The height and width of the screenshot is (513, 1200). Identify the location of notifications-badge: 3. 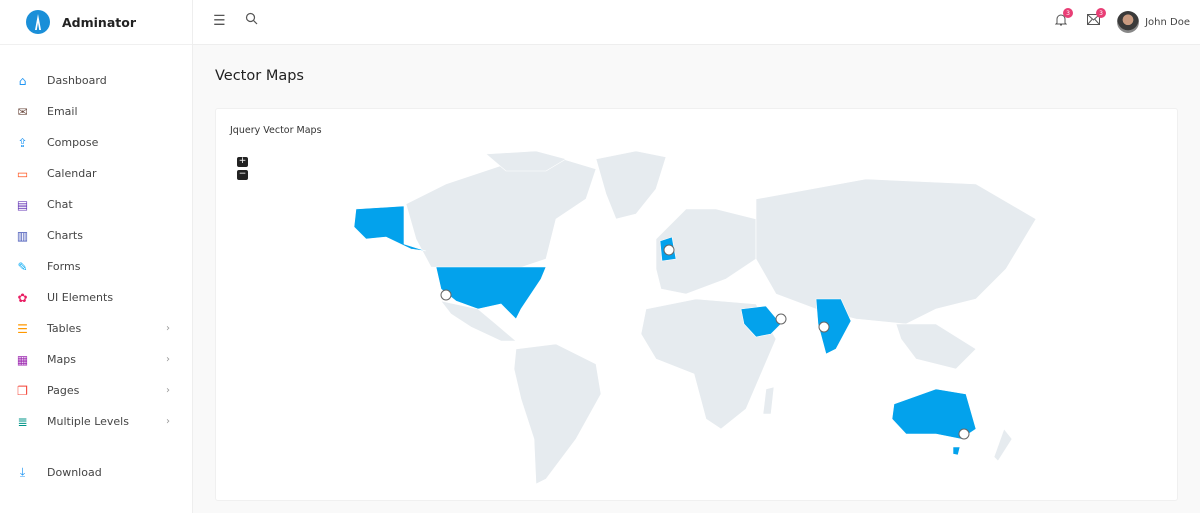
(1068, 13).